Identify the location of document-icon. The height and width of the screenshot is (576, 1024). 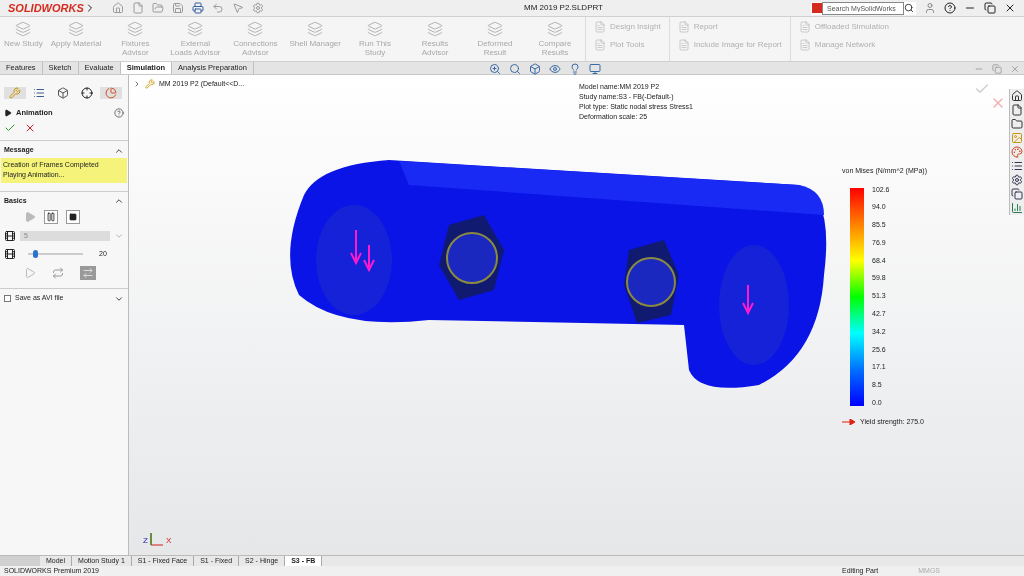
(1017, 110).